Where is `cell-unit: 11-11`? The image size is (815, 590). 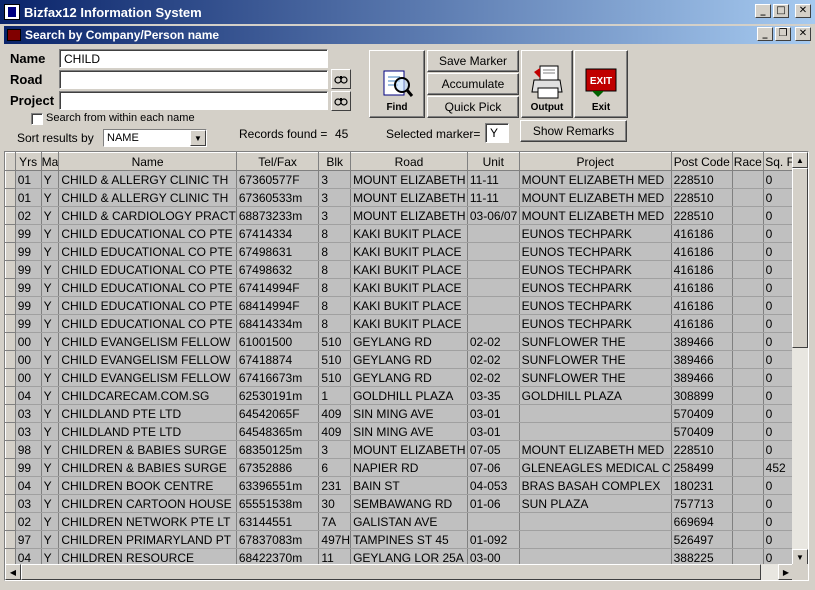 cell-unit: 11-11 is located at coordinates (493, 197).